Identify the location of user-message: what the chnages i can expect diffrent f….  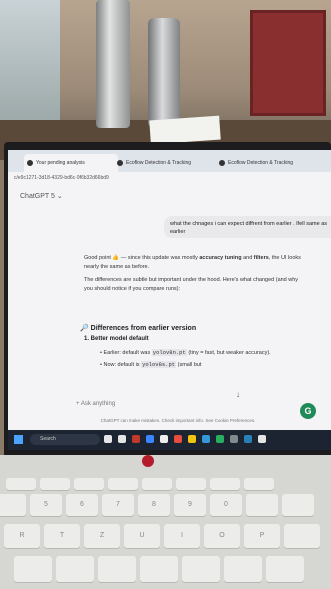
(247, 227).